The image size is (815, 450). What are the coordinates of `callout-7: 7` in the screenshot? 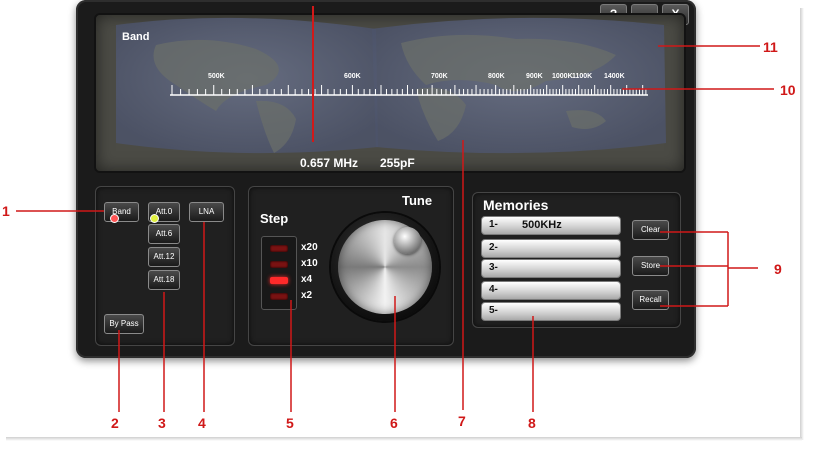 It's located at (462, 421).